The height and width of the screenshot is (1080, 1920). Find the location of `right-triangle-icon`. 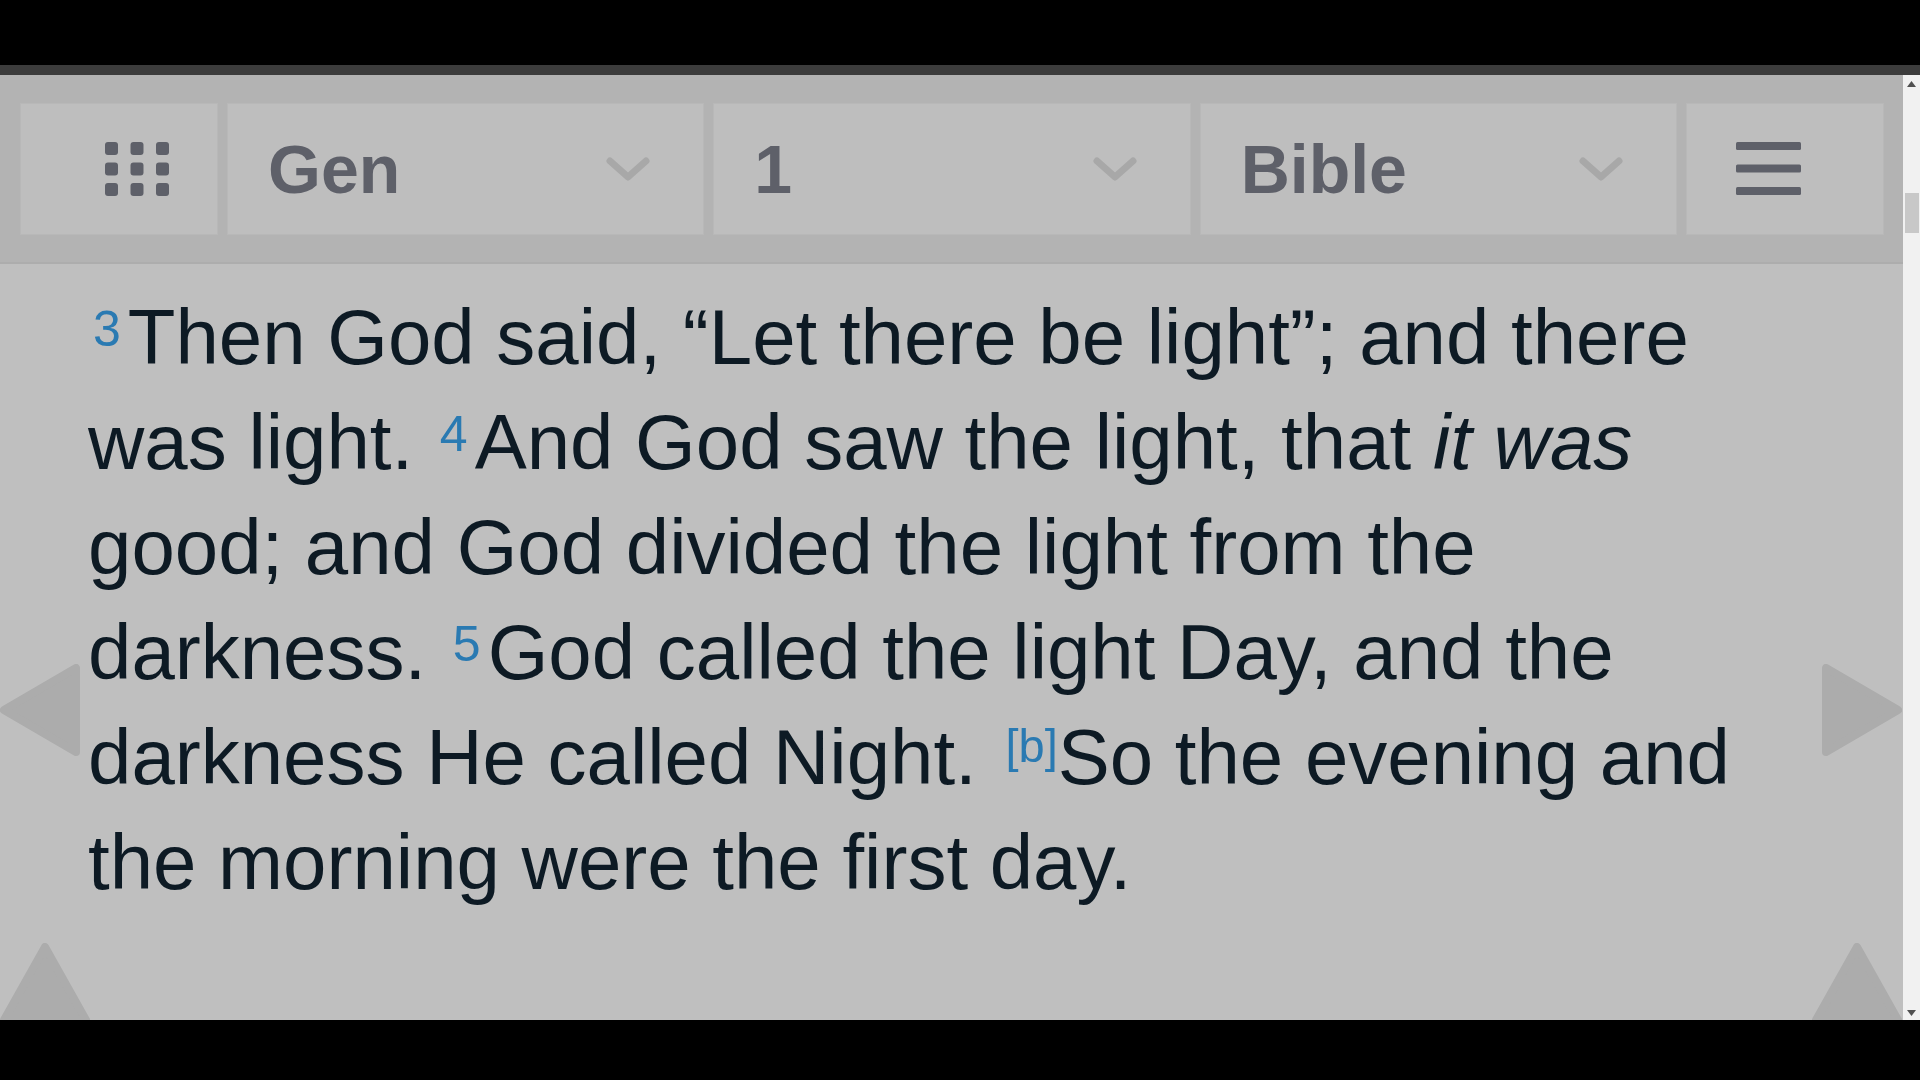

right-triangle-icon is located at coordinates (1862, 710).